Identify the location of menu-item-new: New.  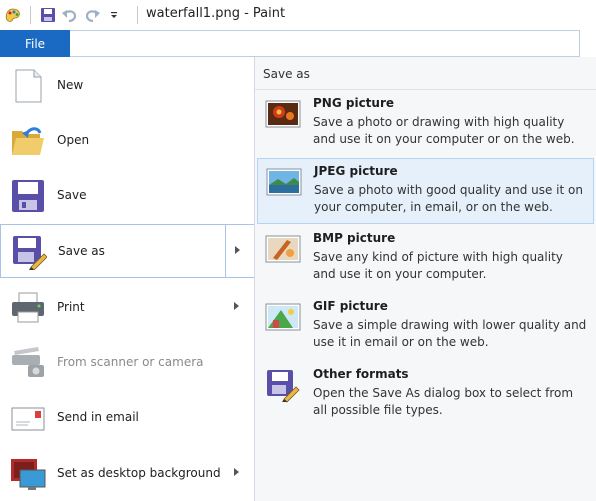
(127, 86).